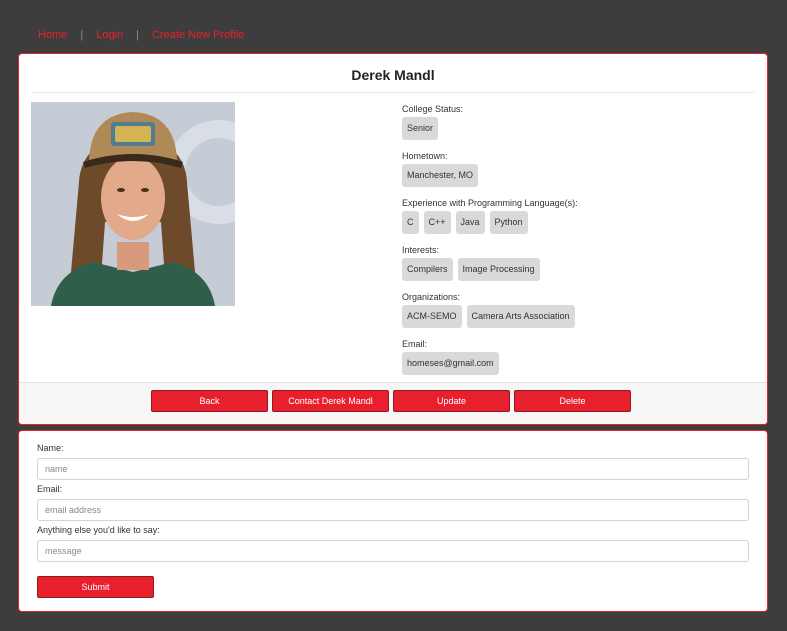  I want to click on email-tag: homeses@gmail.com, so click(450, 363).